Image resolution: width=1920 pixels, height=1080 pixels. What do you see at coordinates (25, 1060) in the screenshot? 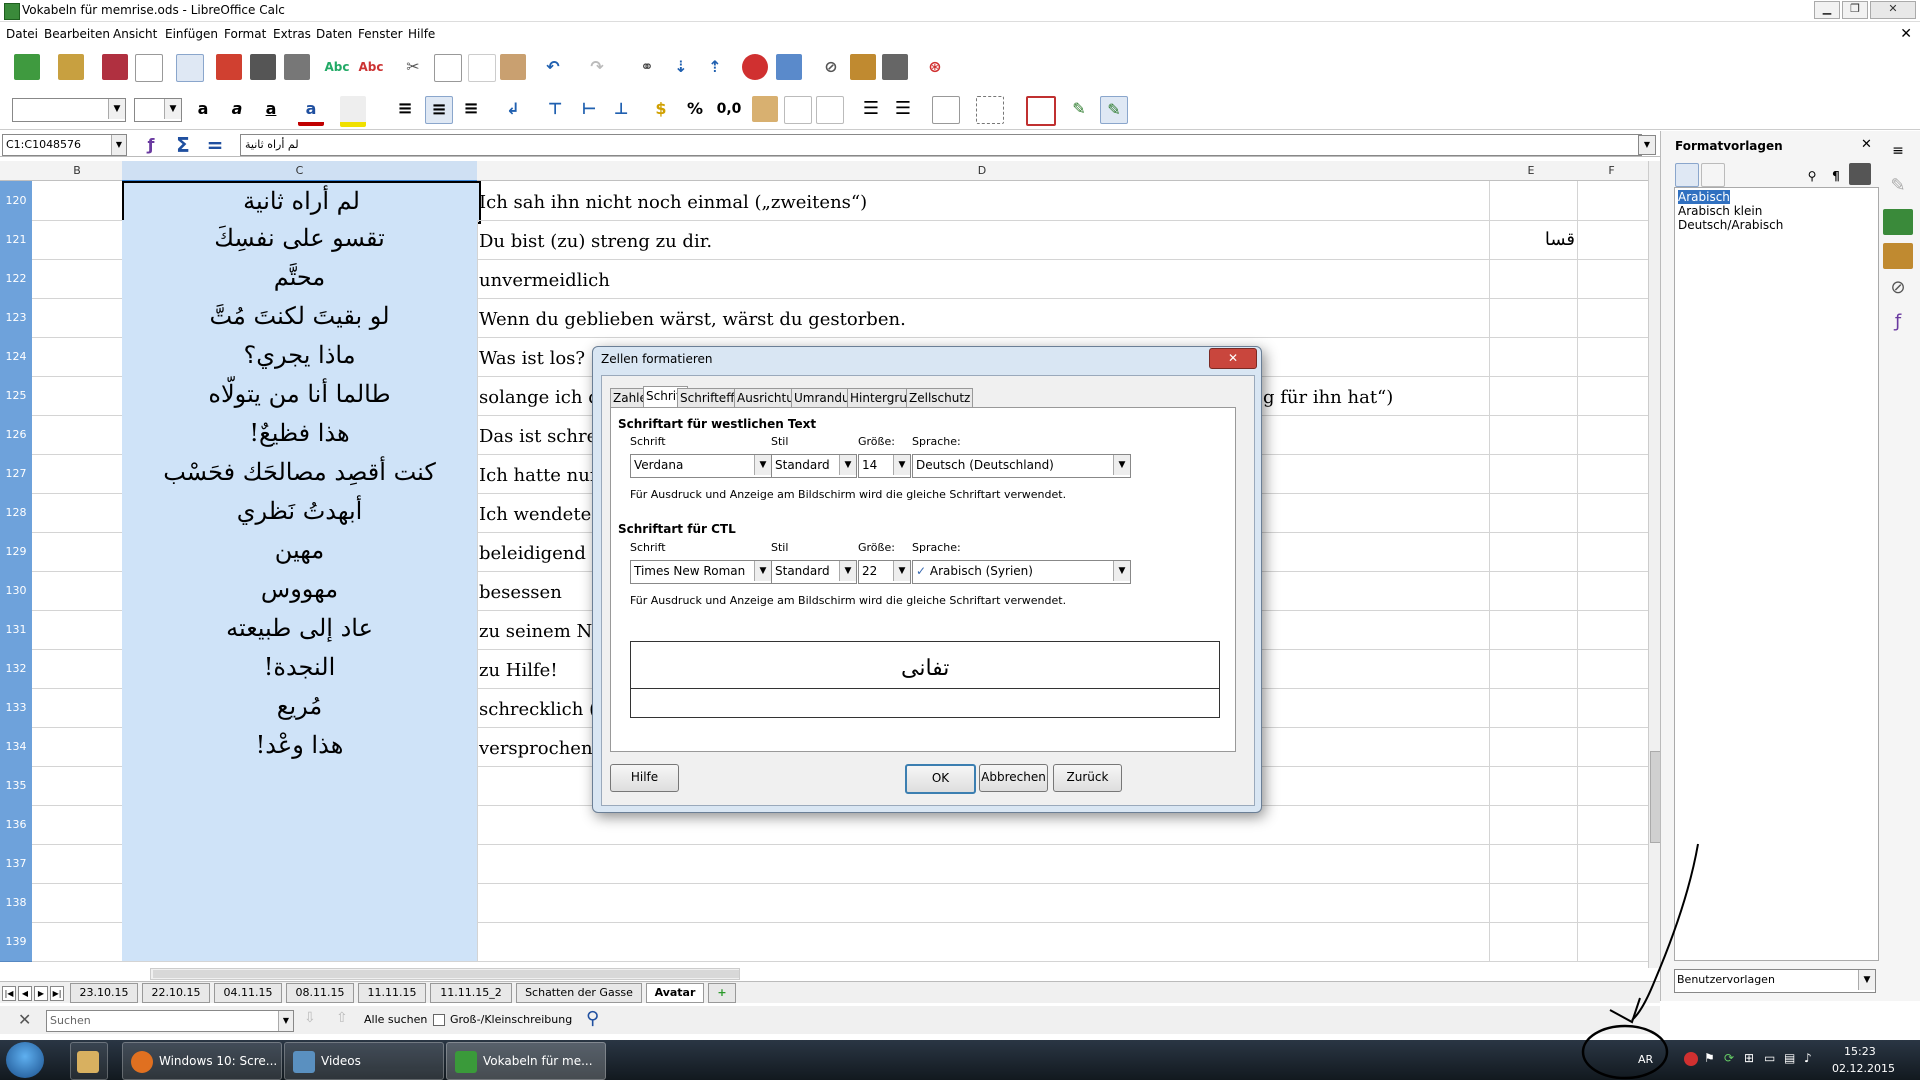
I see `start-button-icon` at bounding box center [25, 1060].